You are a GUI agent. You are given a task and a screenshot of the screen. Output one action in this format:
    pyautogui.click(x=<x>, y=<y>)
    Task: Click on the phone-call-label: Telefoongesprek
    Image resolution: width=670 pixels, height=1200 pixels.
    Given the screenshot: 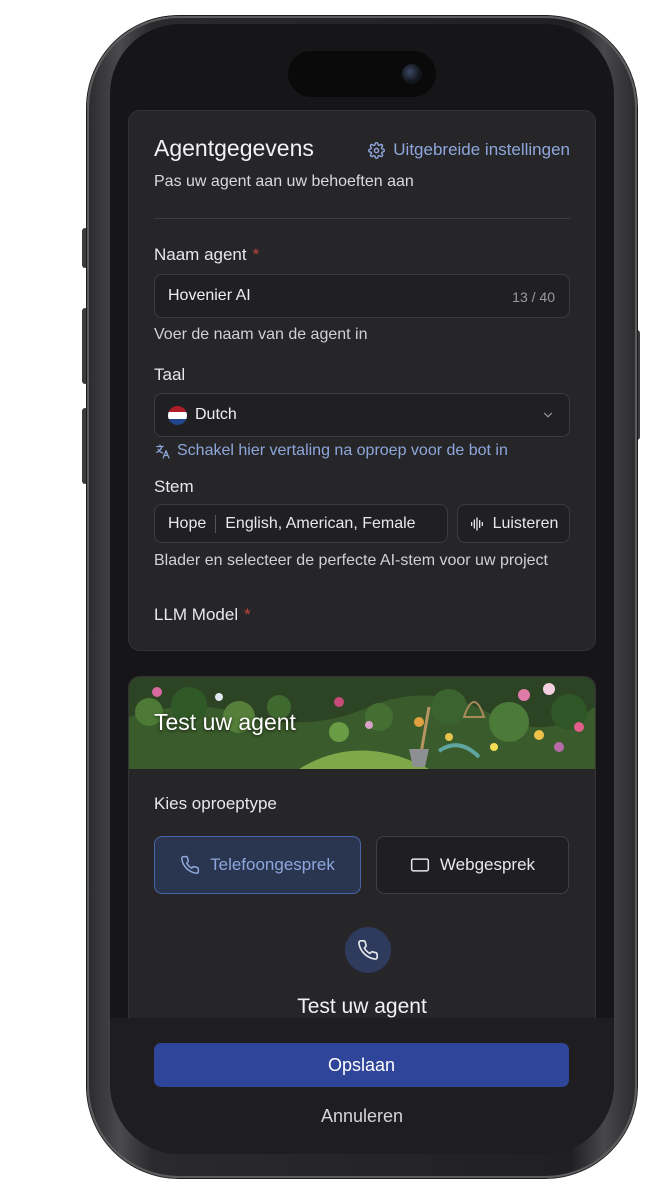 What is the action you would take?
    pyautogui.click(x=272, y=864)
    